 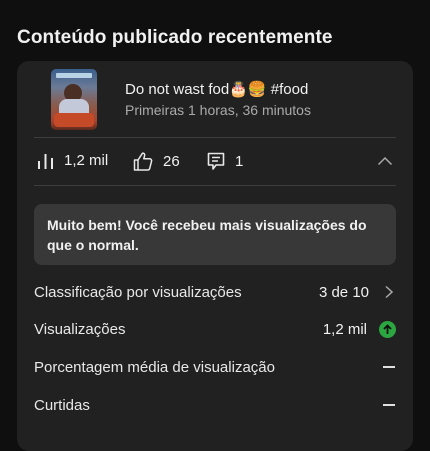 What do you see at coordinates (74, 99) in the screenshot?
I see `video-thumbnail` at bounding box center [74, 99].